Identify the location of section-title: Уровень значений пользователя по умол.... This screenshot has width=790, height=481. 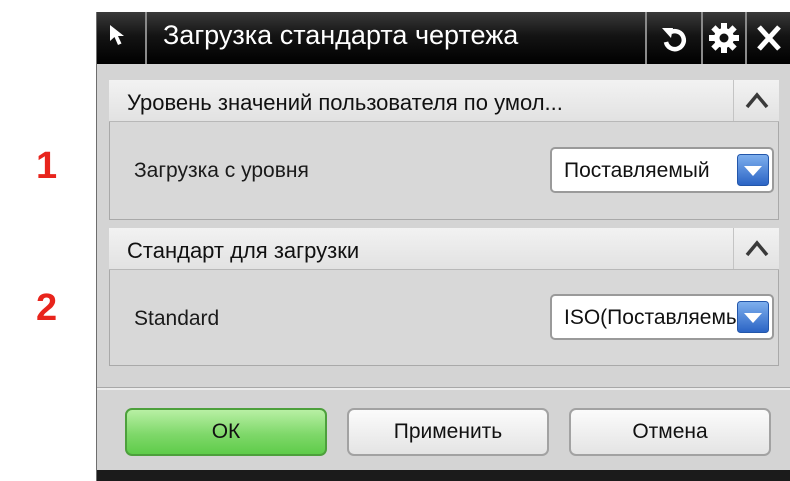
(345, 102).